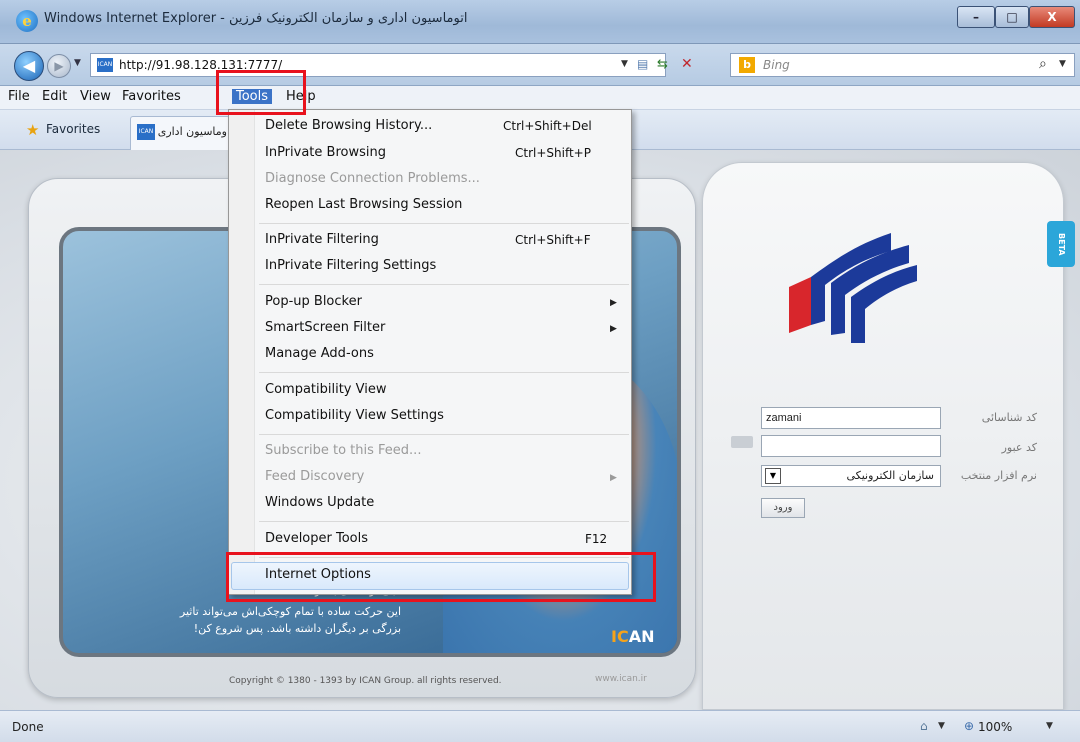 The height and width of the screenshot is (742, 1080). What do you see at coordinates (853, 288) in the screenshot?
I see `company-logo` at bounding box center [853, 288].